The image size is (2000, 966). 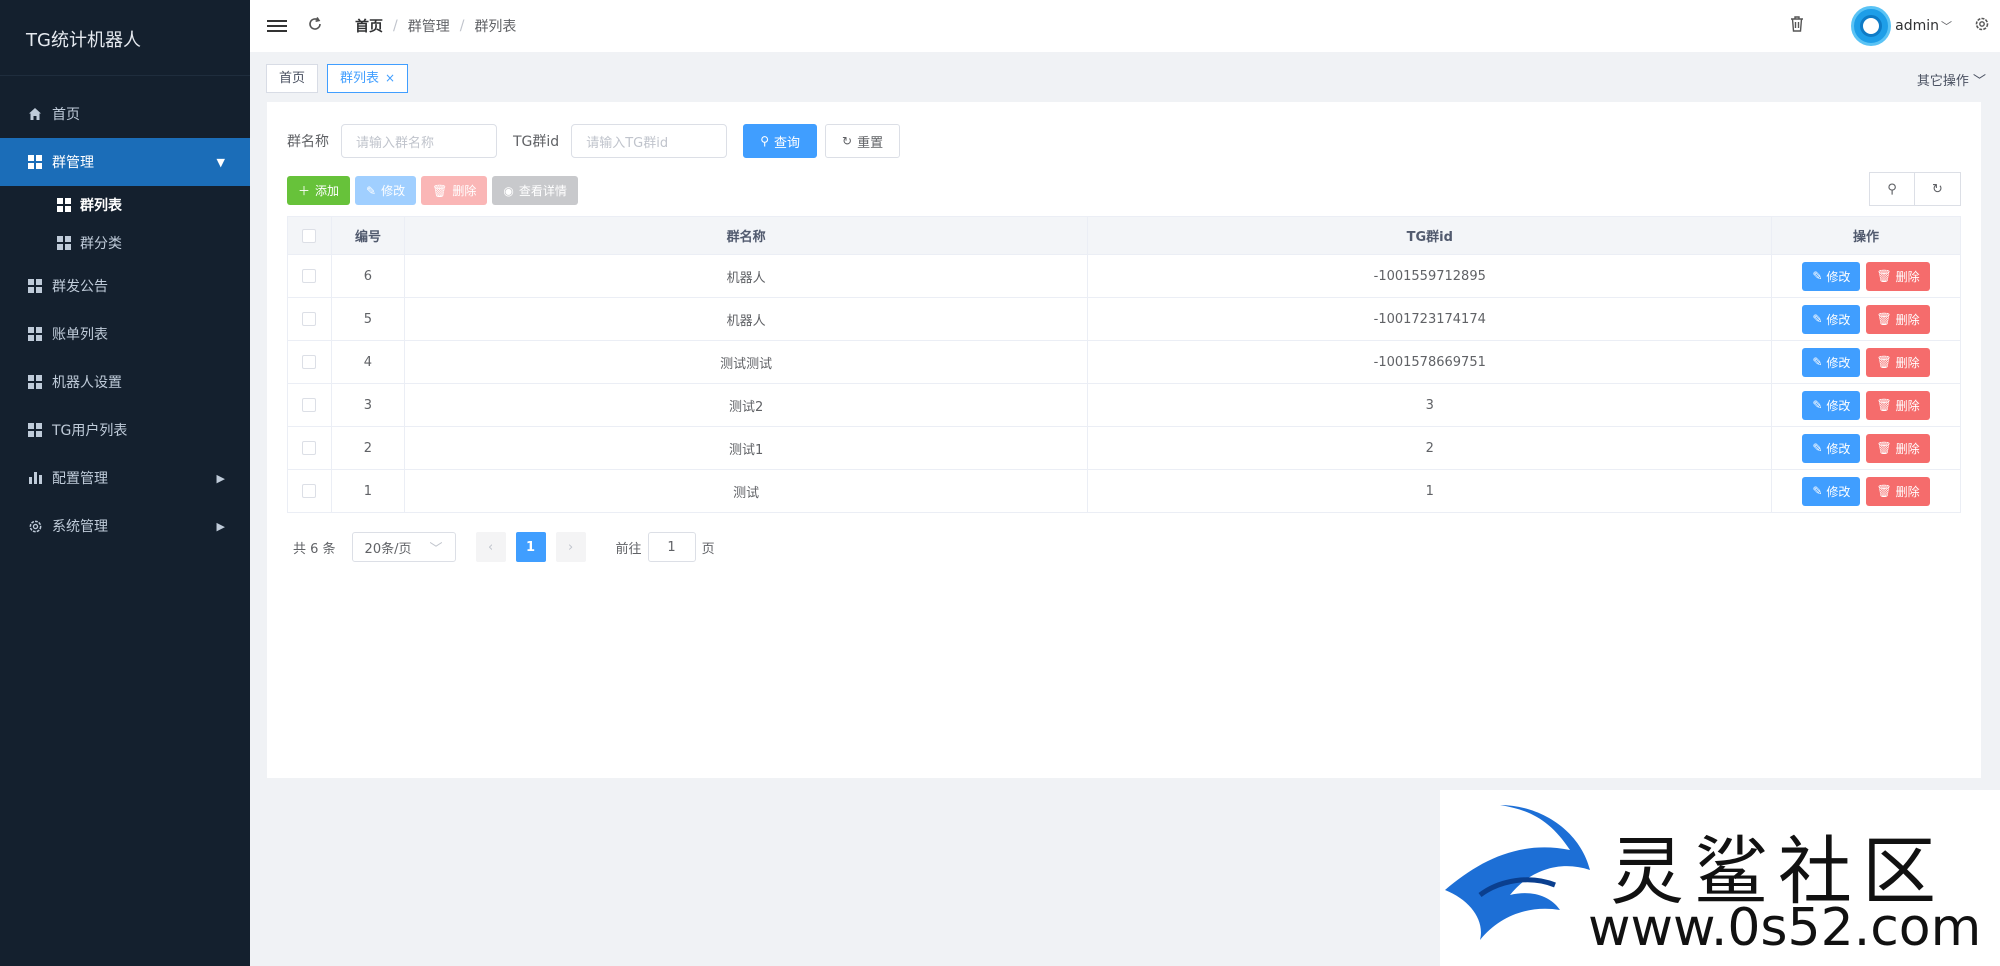 I want to click on add-button: ＋ 添加, so click(x=319, y=190).